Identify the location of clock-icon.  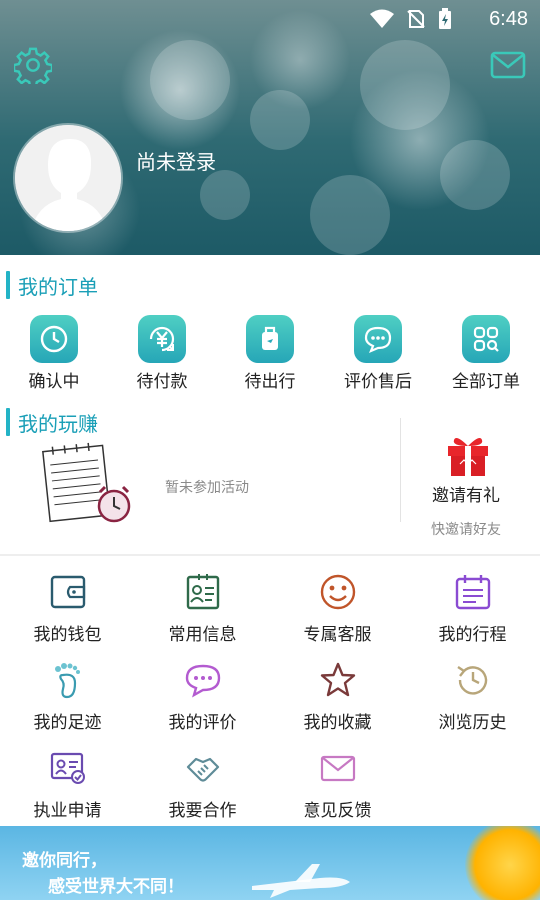
(54, 339).